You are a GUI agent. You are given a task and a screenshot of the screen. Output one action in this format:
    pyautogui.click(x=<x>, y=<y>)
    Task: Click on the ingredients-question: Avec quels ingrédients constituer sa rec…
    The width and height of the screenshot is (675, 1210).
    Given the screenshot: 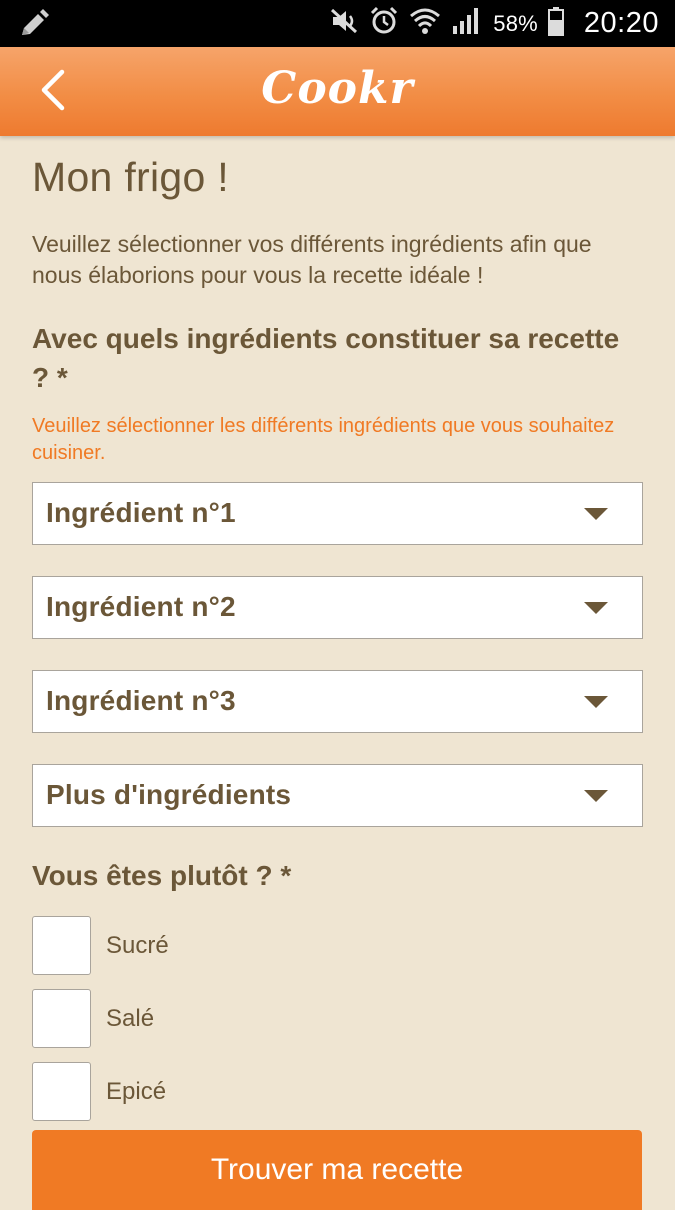 What is the action you would take?
    pyautogui.click(x=326, y=358)
    